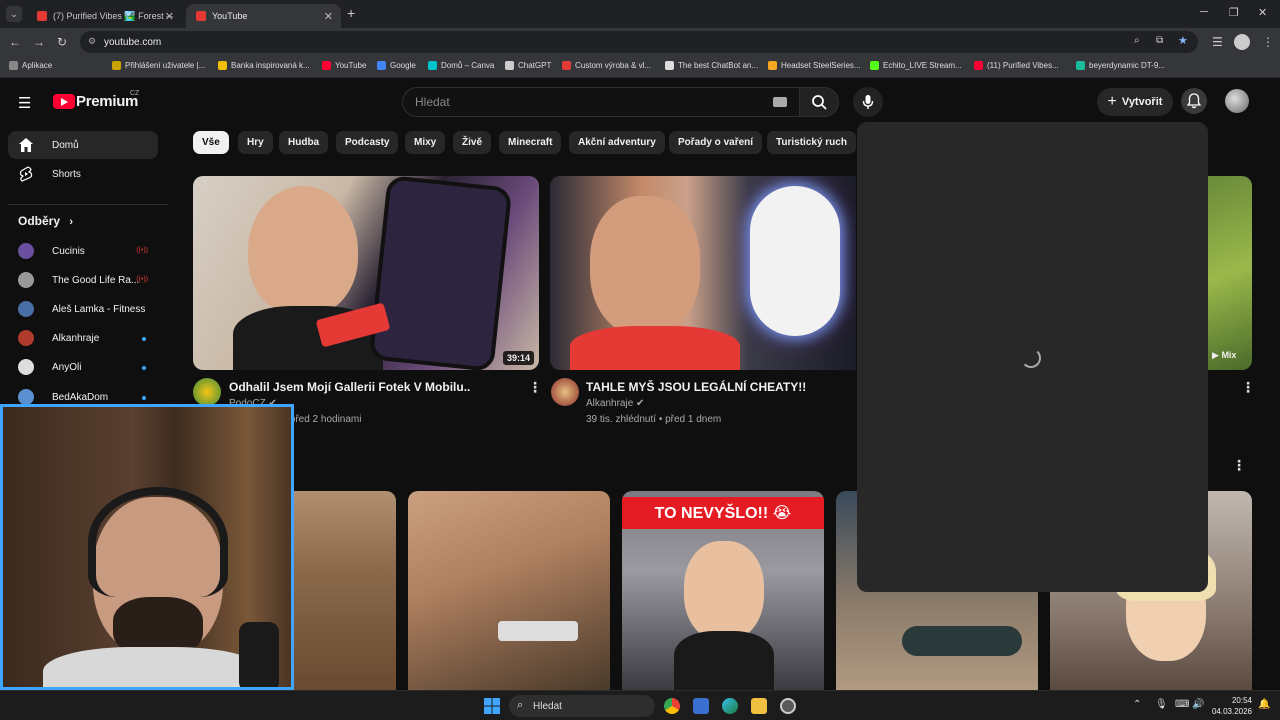  What do you see at coordinates (83, 309) in the screenshot?
I see `subscription-item: Aleš Lamka - Fitness` at bounding box center [83, 309].